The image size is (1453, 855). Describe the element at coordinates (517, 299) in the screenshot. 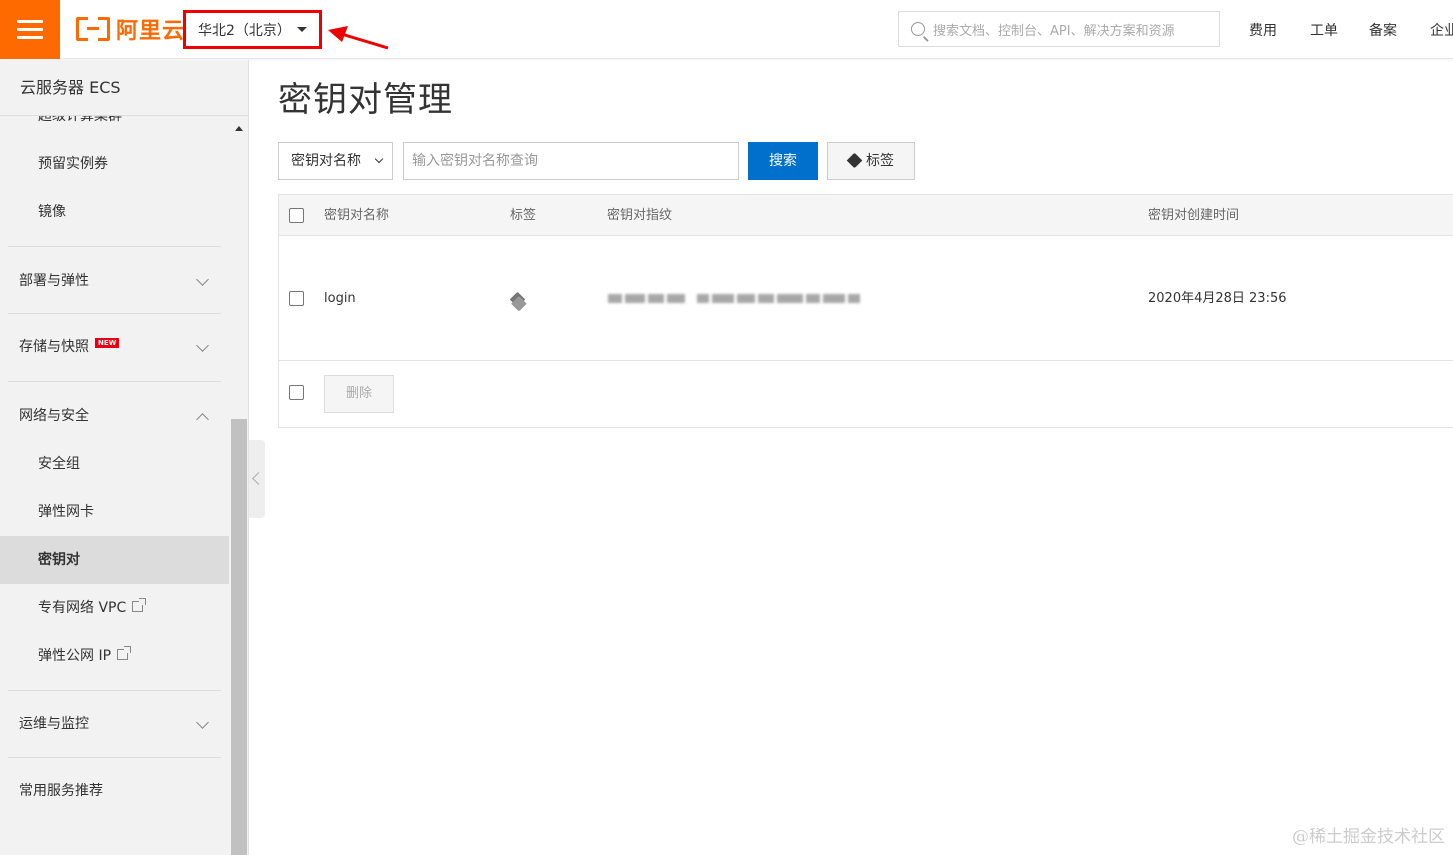

I see `tags-icon` at that location.